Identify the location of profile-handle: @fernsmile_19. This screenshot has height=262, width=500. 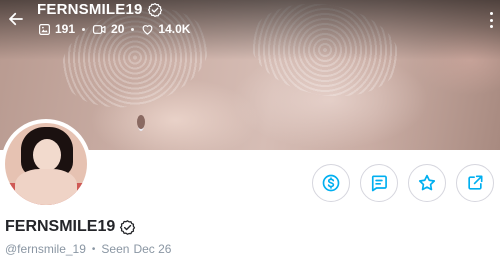
(45, 249).